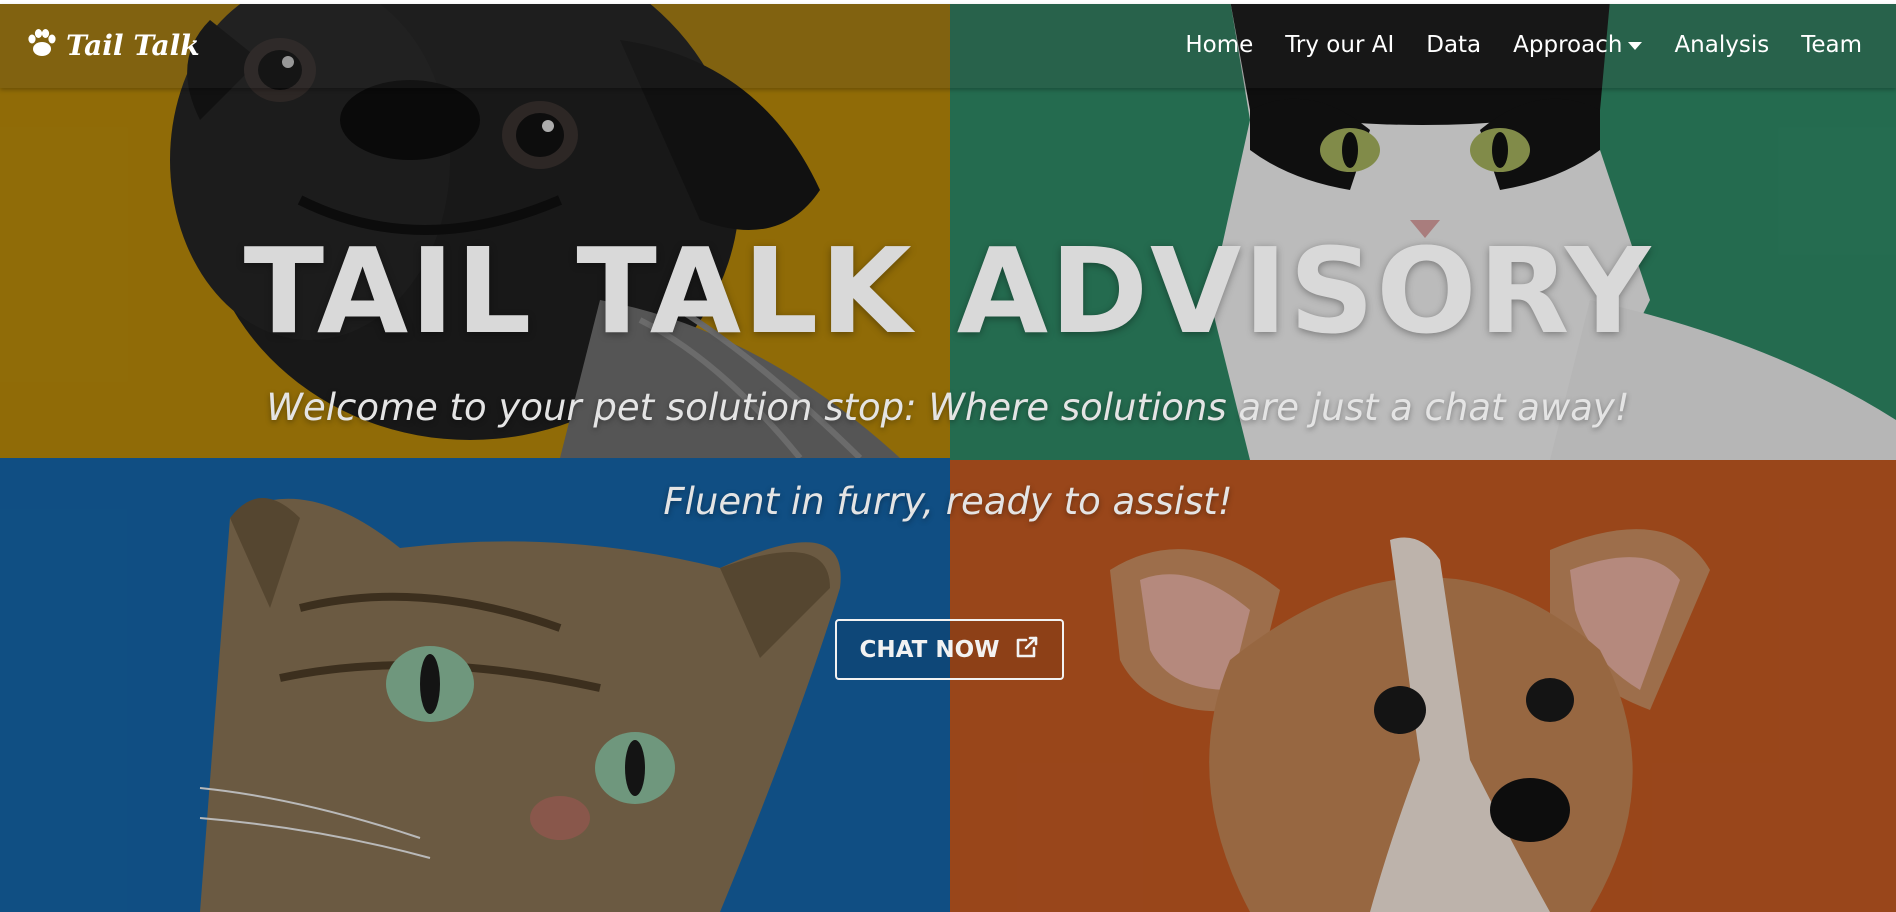 This screenshot has height=912, width=1896. What do you see at coordinates (948, 291) in the screenshot?
I see `hero-title: TAIL TALK ADVISORY` at bounding box center [948, 291].